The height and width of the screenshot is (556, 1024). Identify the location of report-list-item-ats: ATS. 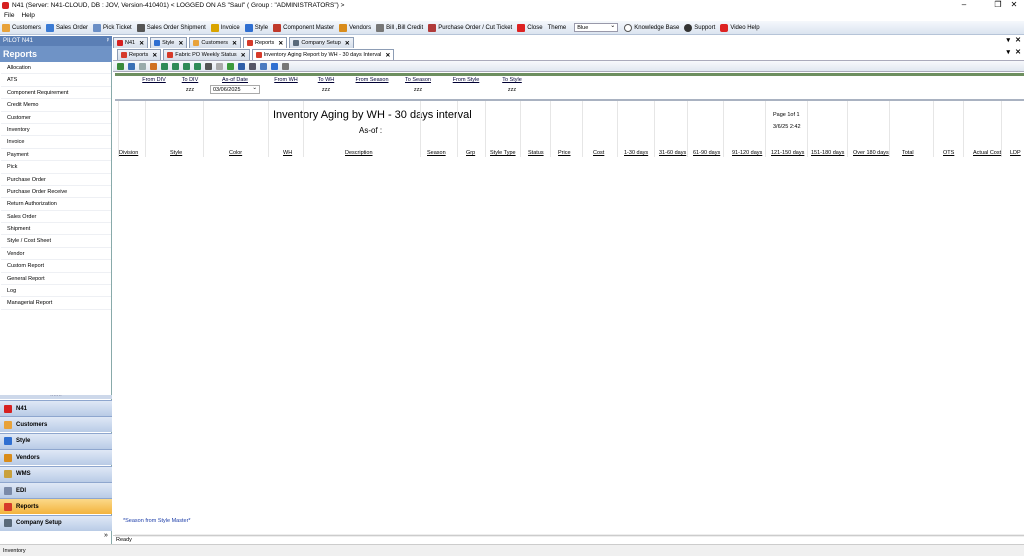
(56, 80).